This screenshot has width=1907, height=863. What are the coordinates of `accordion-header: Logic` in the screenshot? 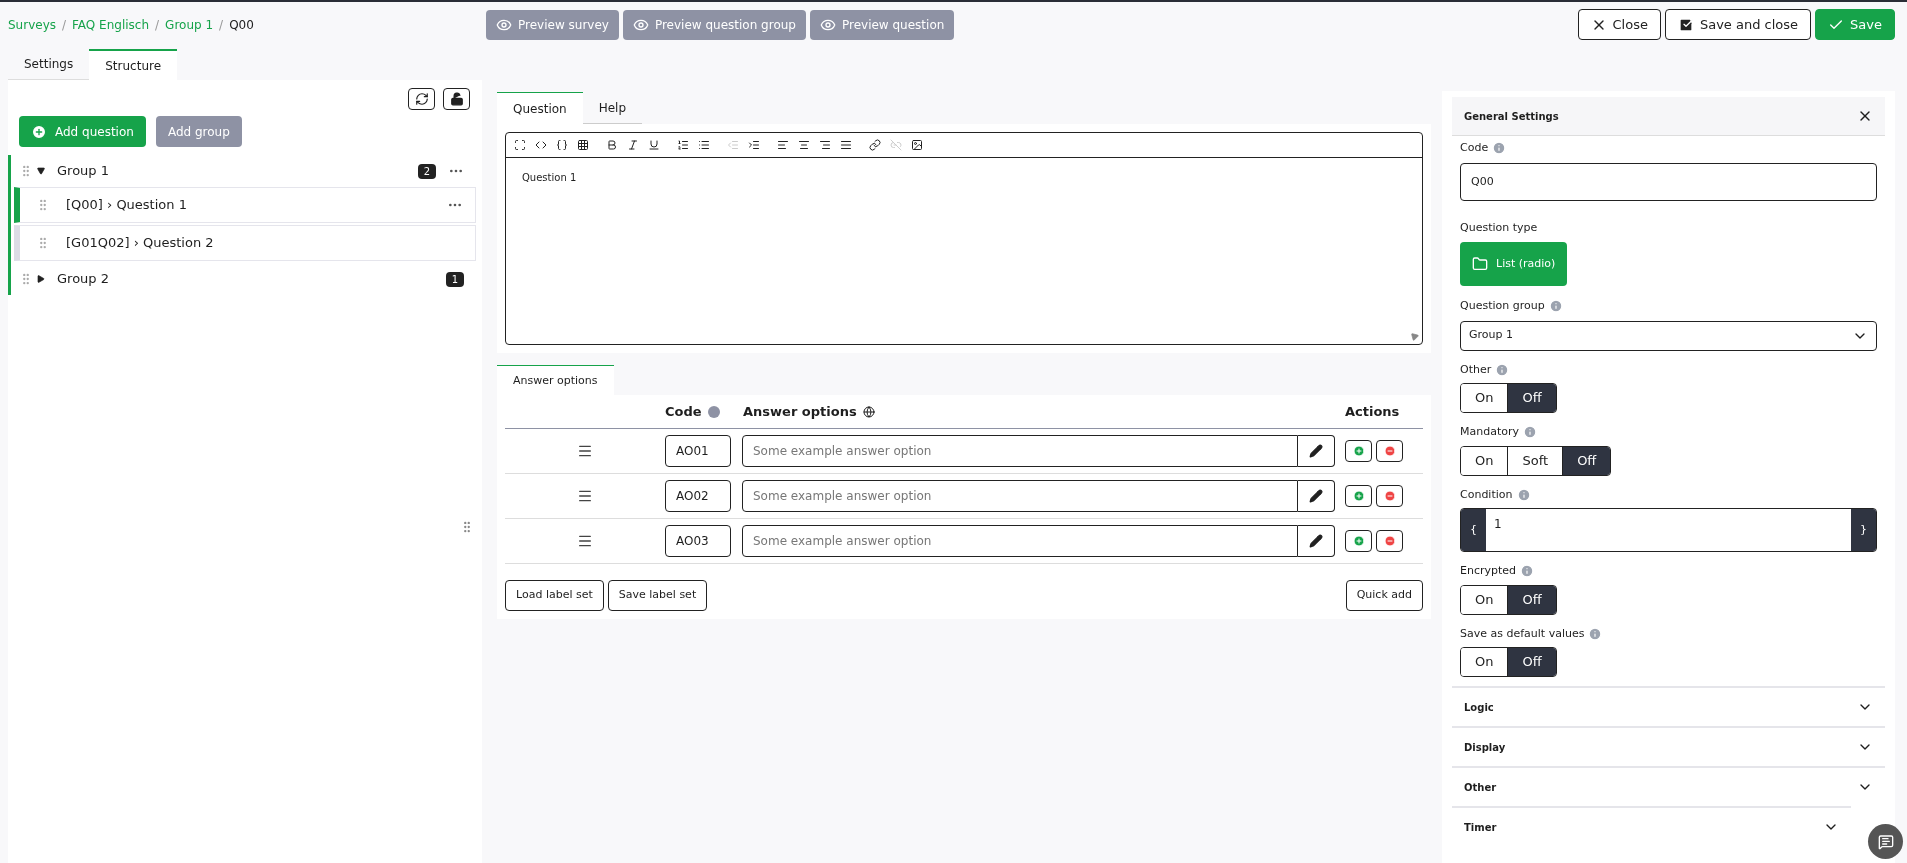 It's located at (1668, 706).